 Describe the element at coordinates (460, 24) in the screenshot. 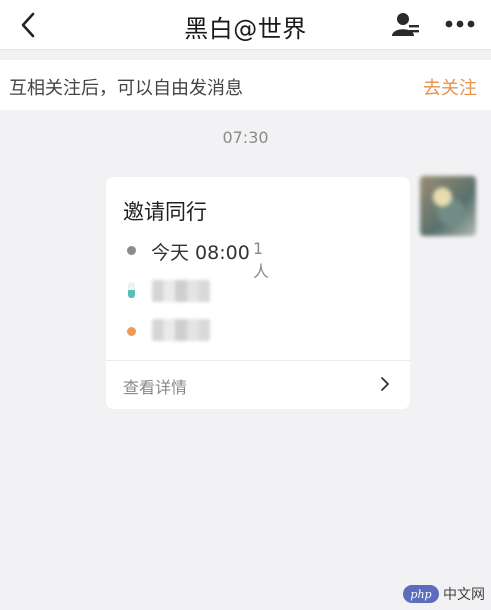

I see `more-horizontal-icon` at that location.